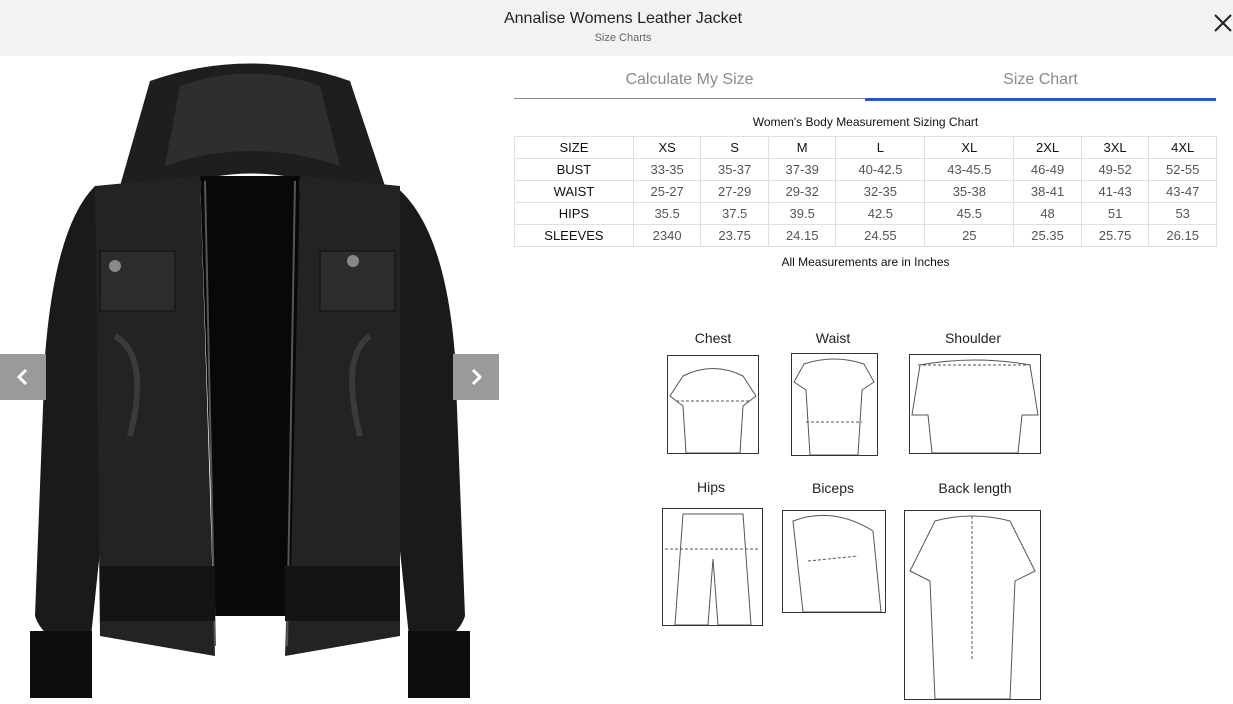  I want to click on product-title: Annalise Womens Leather Jacket, so click(623, 18).